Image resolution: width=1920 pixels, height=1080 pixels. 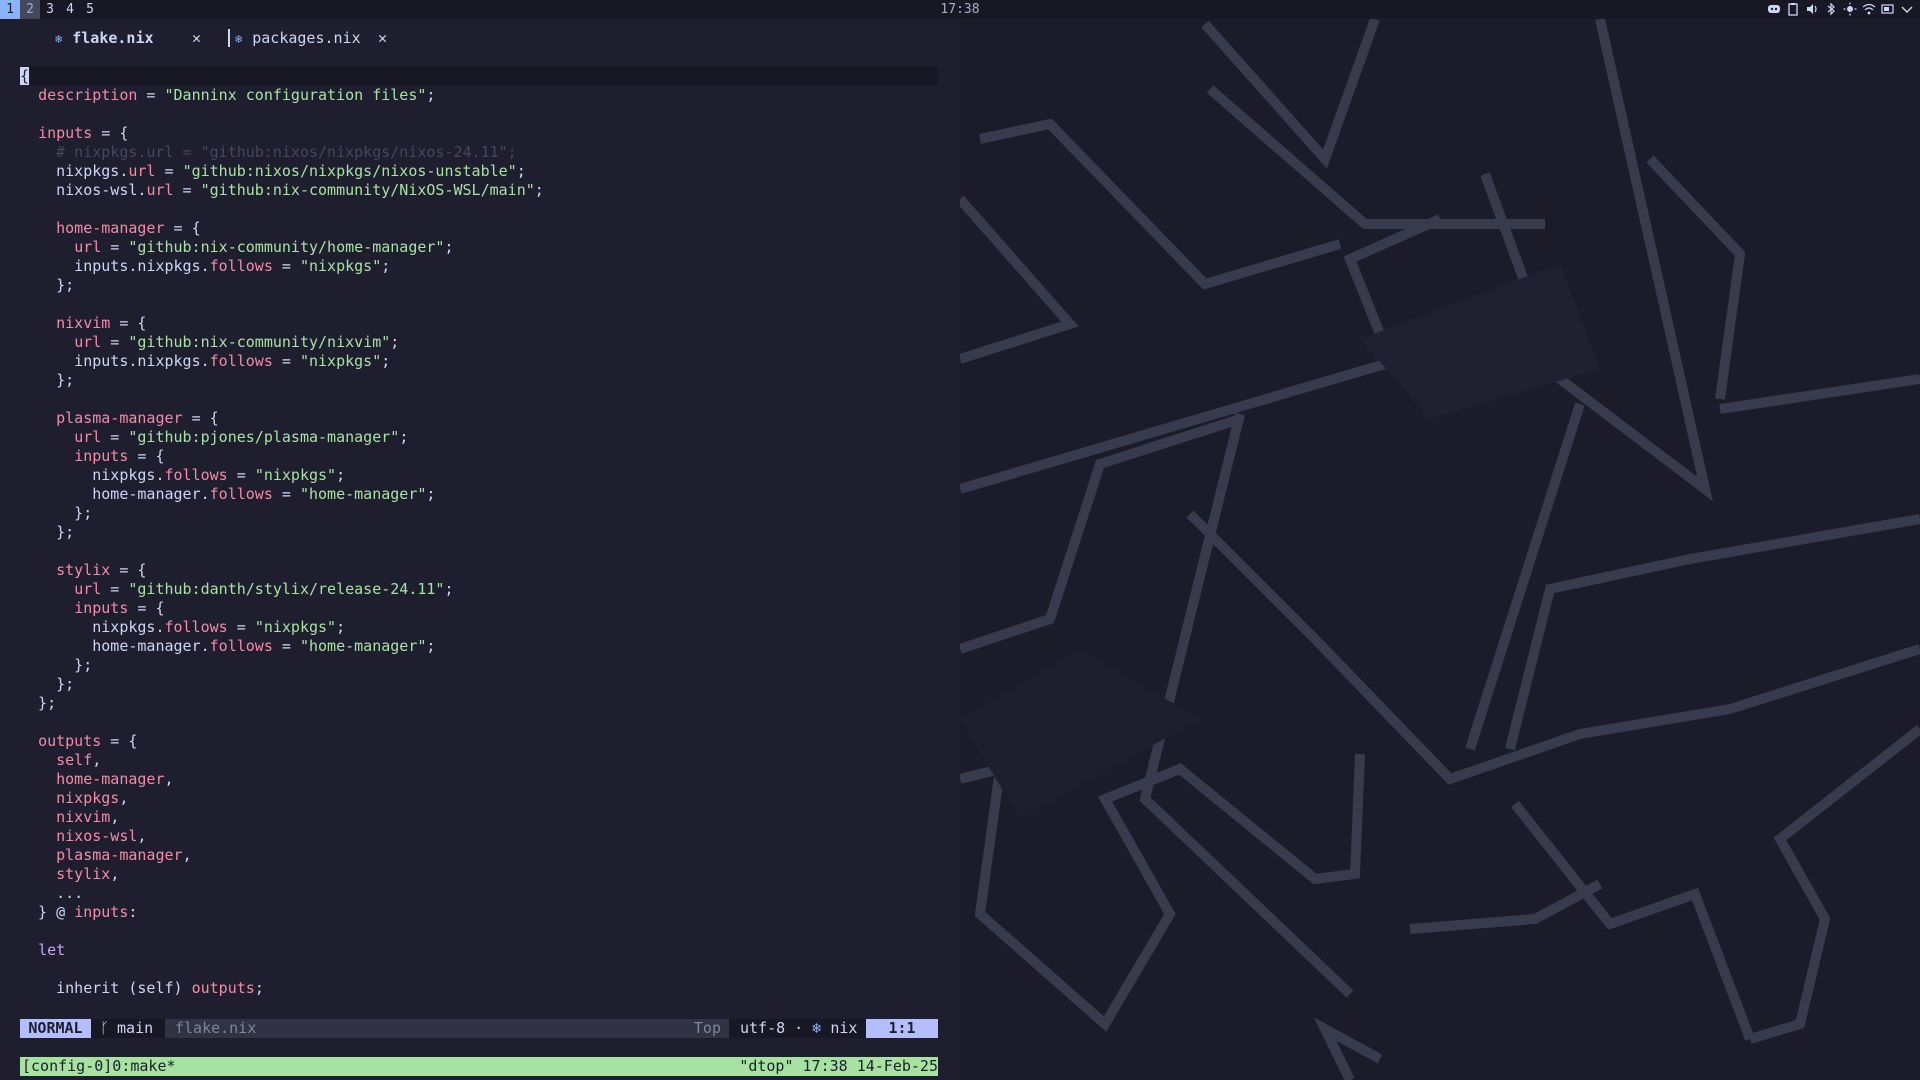 What do you see at coordinates (1793, 9) in the screenshot?
I see `clipboard-icon` at bounding box center [1793, 9].